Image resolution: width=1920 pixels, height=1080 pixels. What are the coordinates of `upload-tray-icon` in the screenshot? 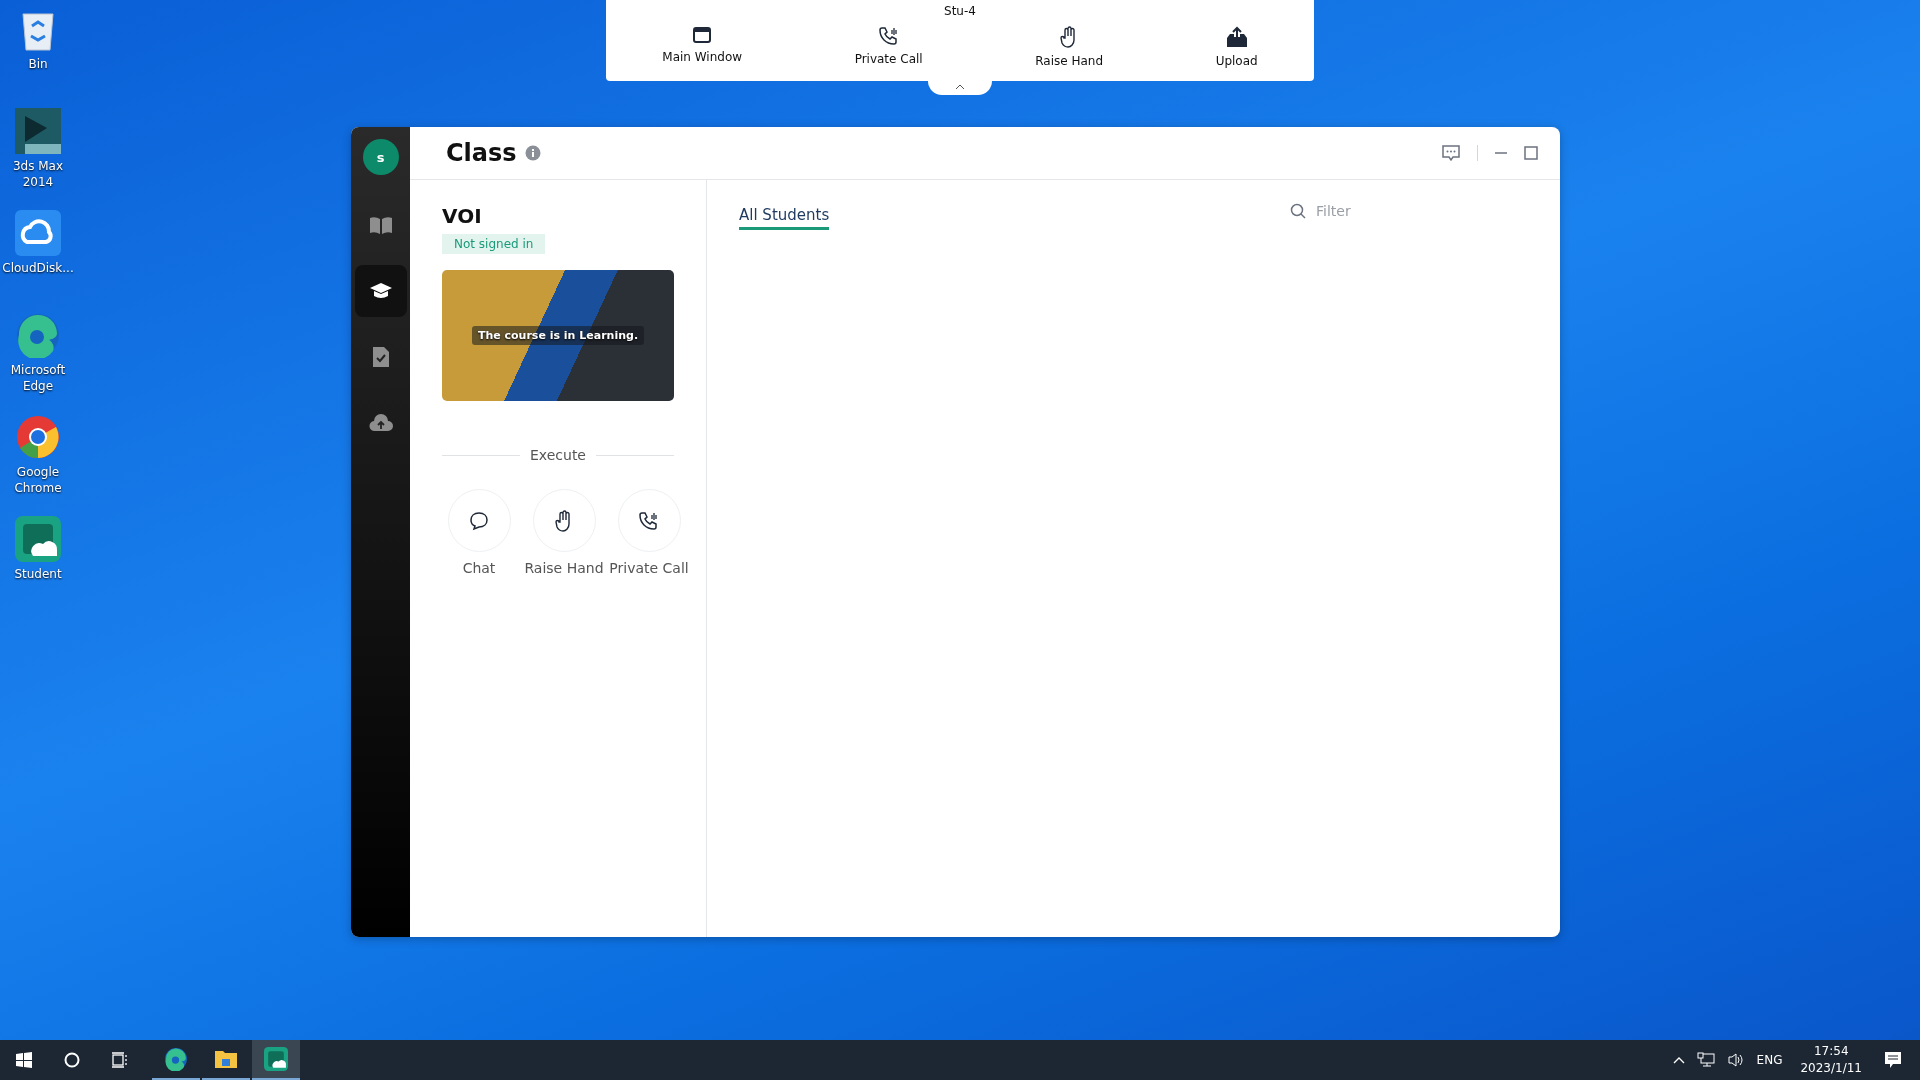 It's located at (1236, 37).